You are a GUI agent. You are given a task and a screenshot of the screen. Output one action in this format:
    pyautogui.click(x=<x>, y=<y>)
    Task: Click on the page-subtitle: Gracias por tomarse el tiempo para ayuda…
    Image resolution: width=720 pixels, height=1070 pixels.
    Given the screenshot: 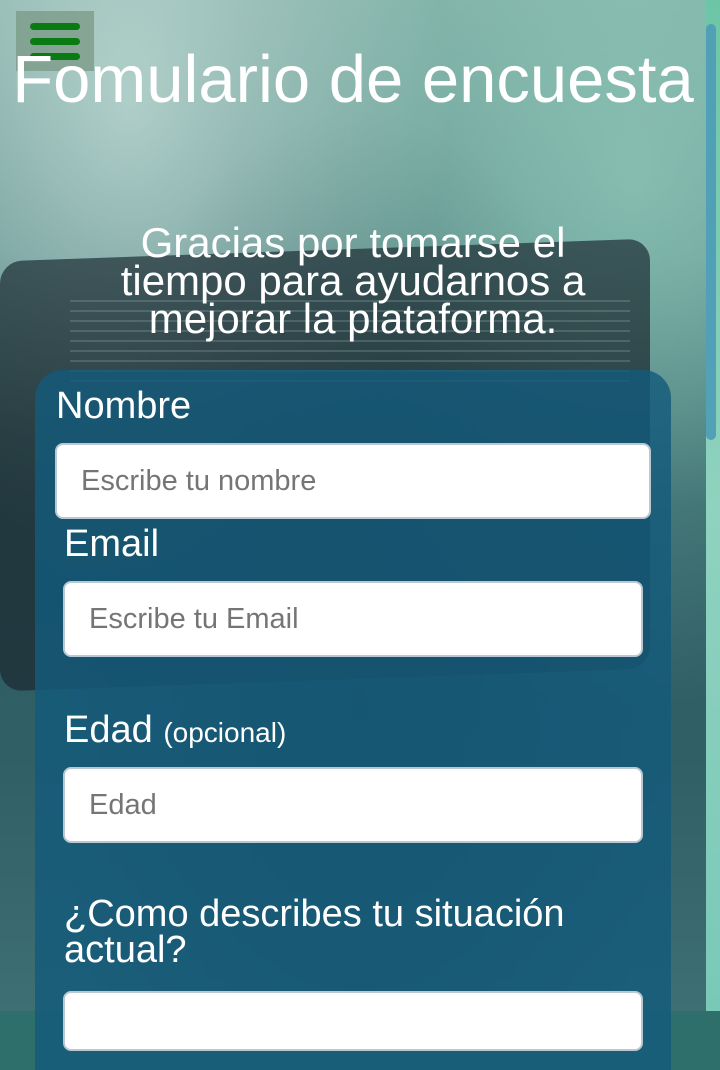 What is the action you would take?
    pyautogui.click(x=353, y=280)
    